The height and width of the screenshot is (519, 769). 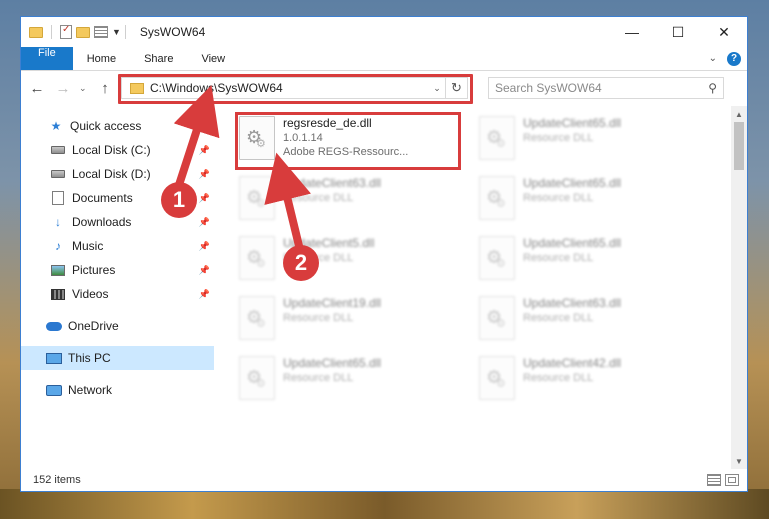 I want to click on properties-icon, so click(x=66, y=31).